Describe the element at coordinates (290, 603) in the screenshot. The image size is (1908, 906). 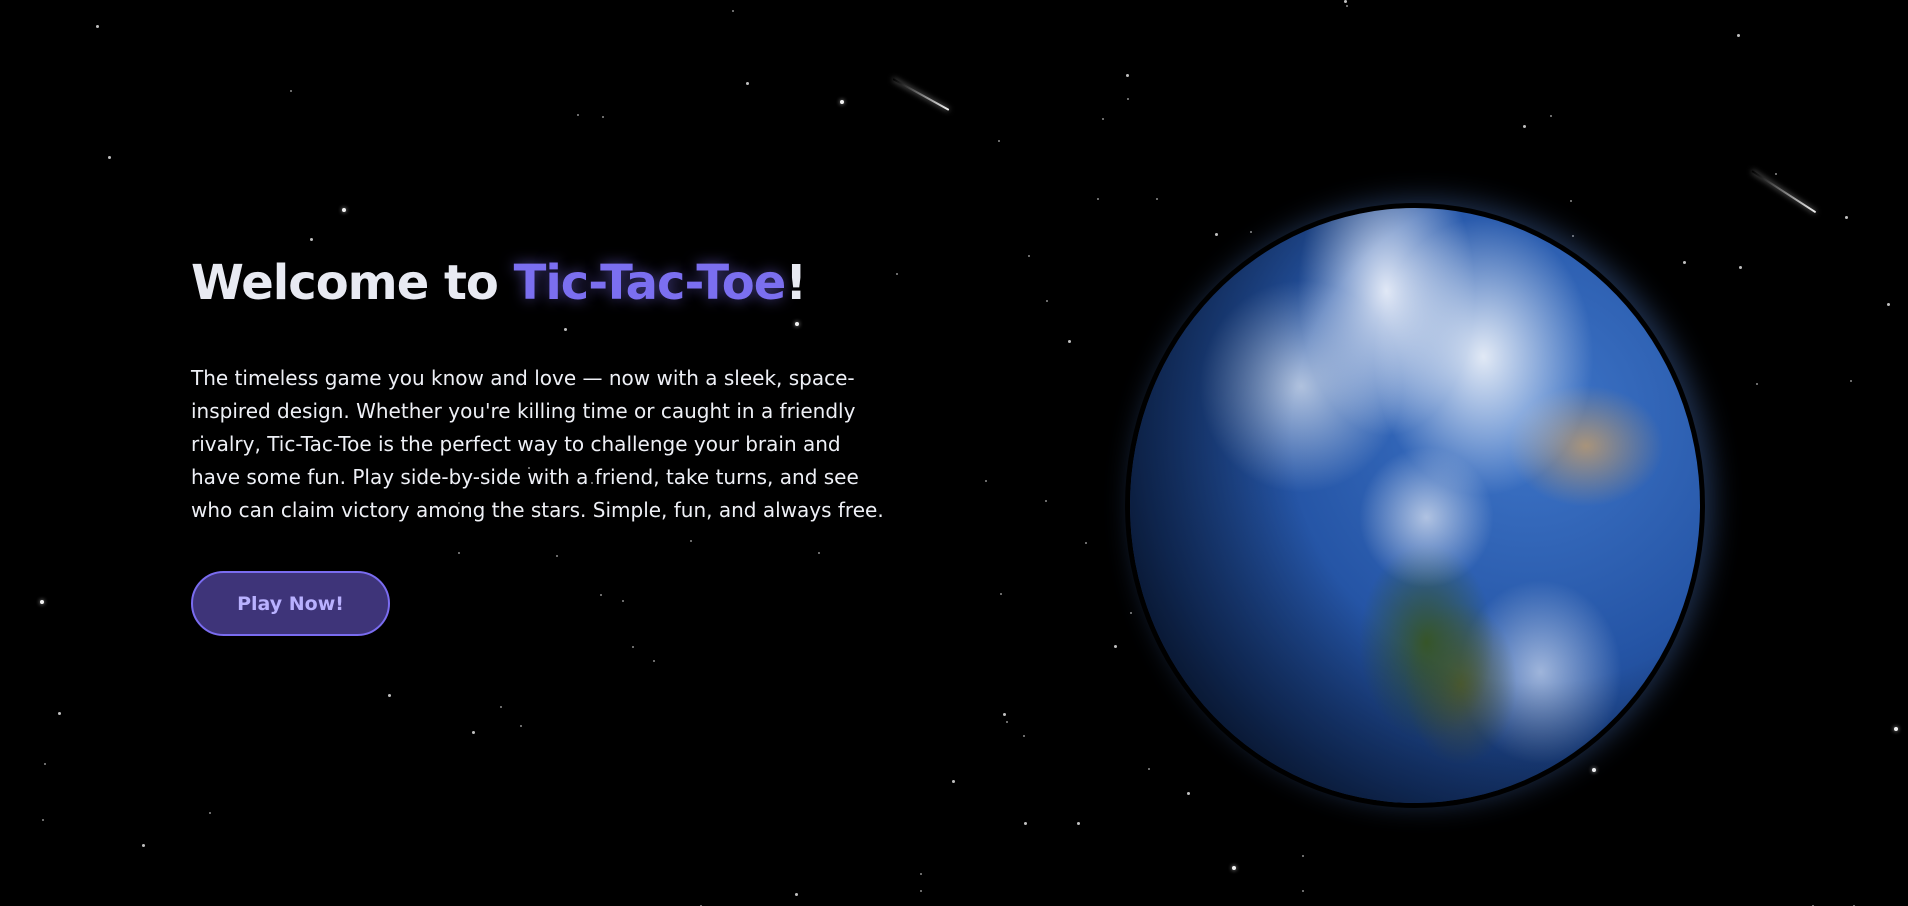
I see `play-now-button: Play Now!` at that location.